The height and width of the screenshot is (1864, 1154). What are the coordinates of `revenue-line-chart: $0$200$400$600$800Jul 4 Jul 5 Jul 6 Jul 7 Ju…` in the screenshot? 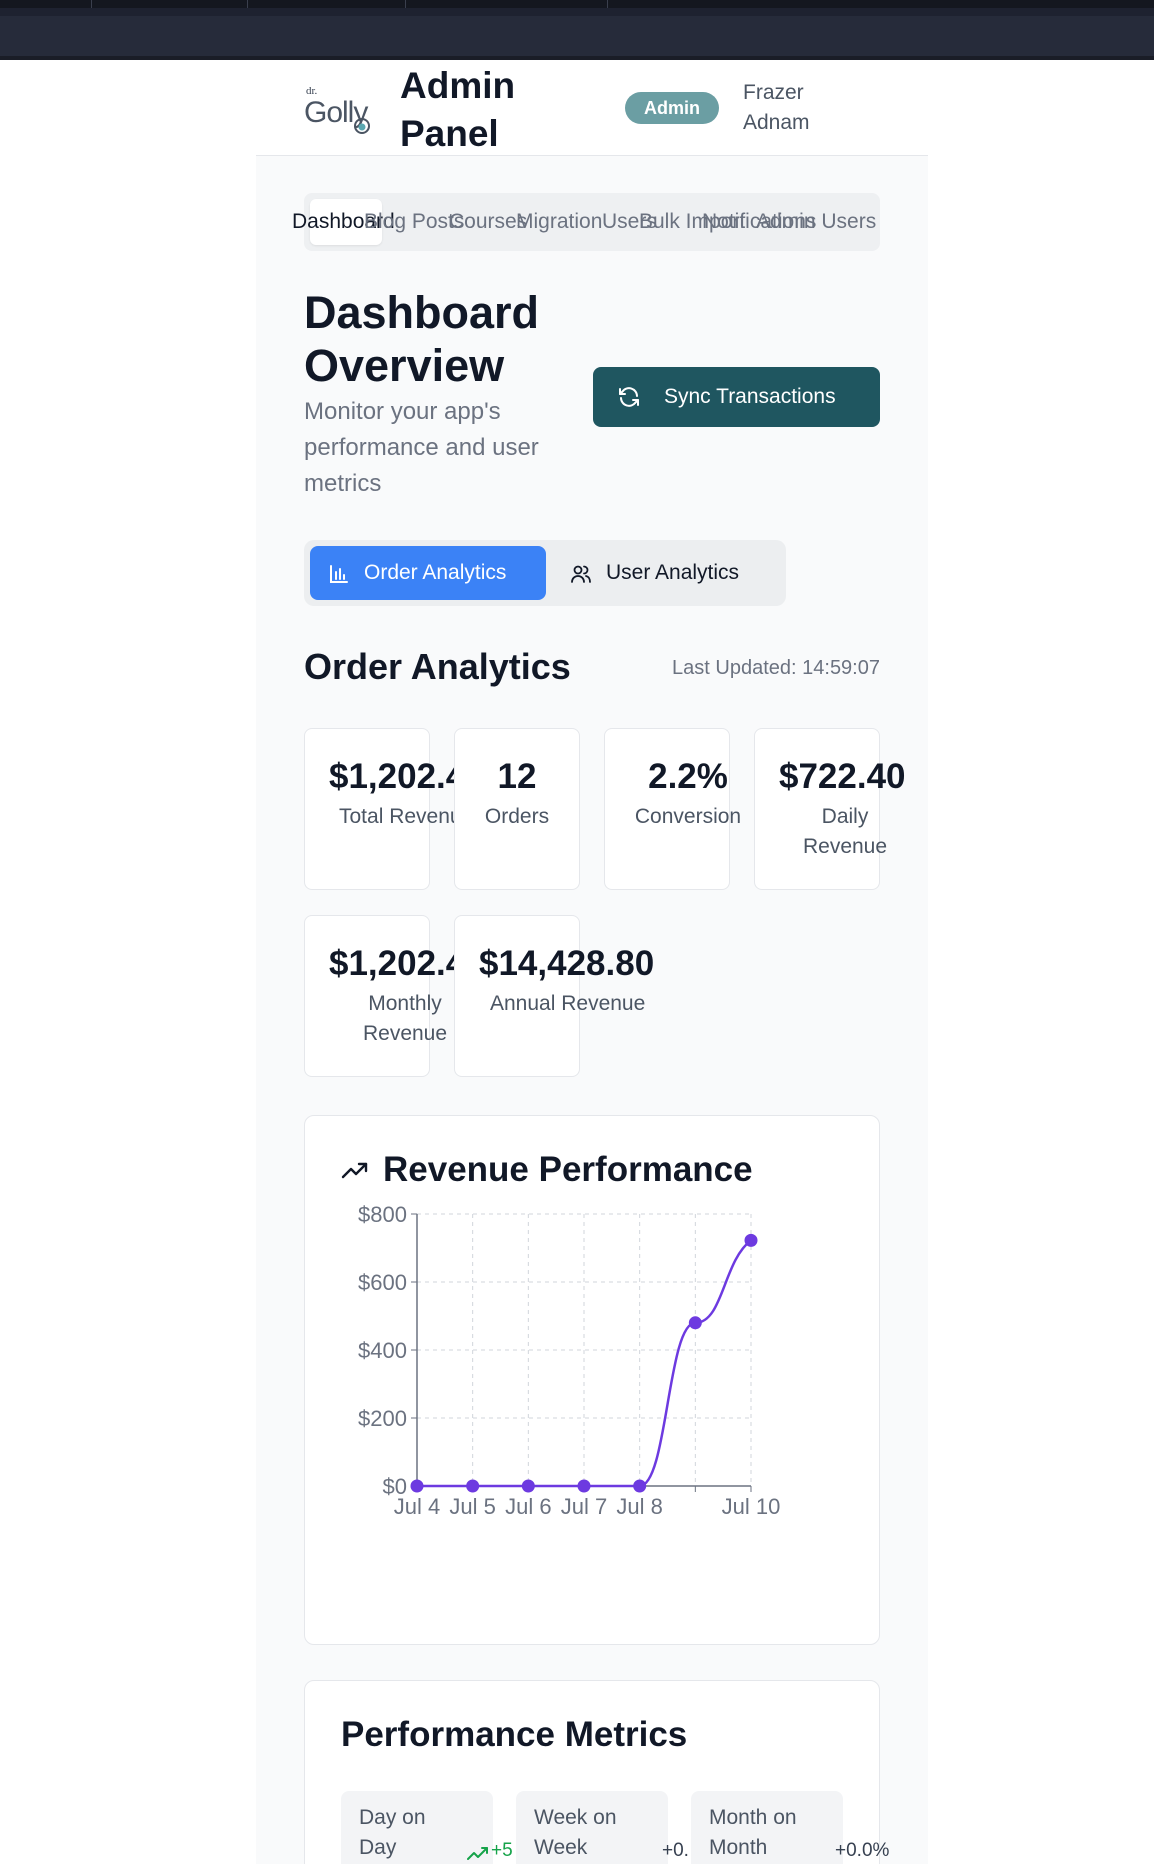 It's located at (569, 1360).